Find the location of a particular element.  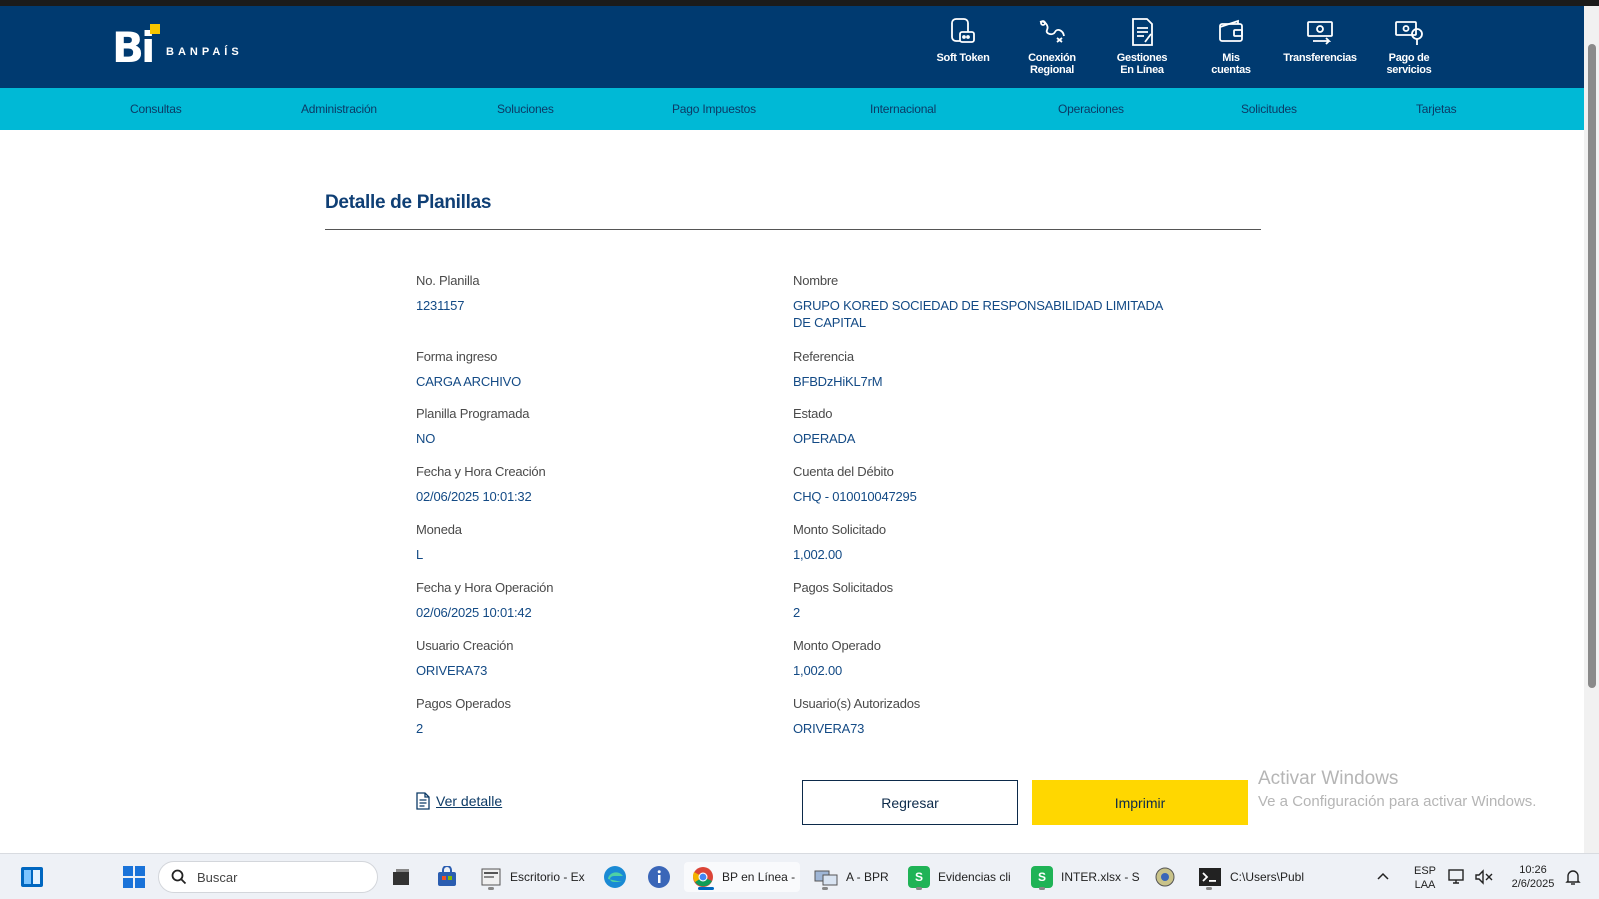

field-label: Estado is located at coordinates (813, 413).